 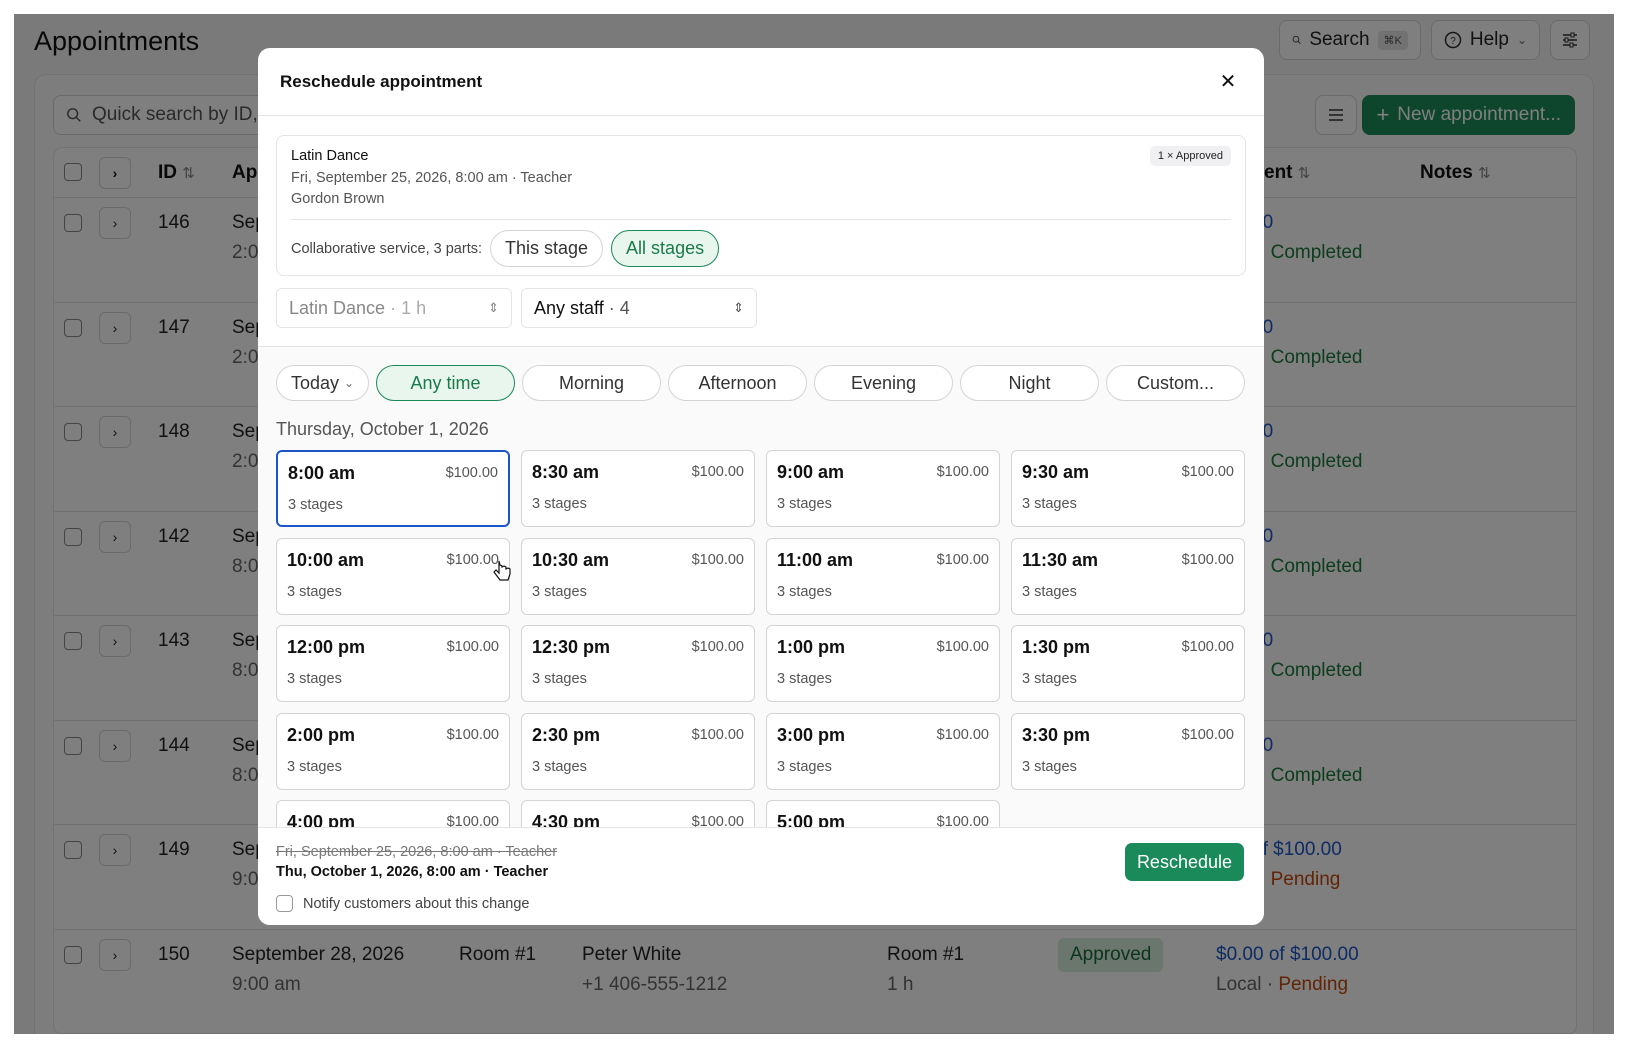 What do you see at coordinates (1056, 735) in the screenshot?
I see `slot-time: 3:30 pm` at bounding box center [1056, 735].